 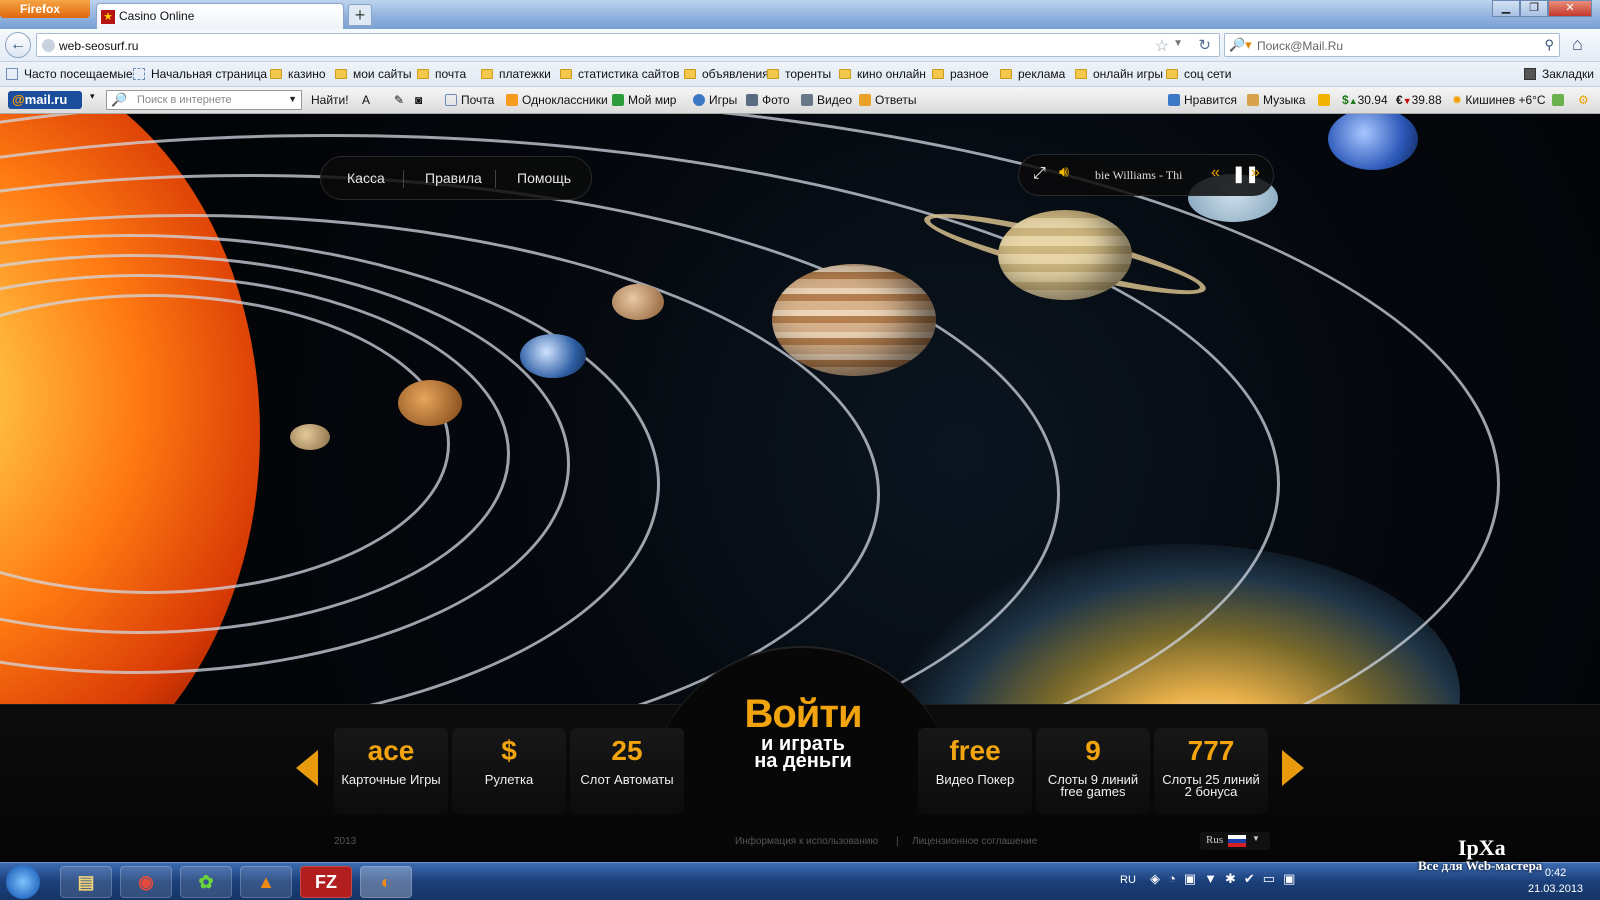 What do you see at coordinates (768, 100) in the screenshot?
I see `link-photo: Фото` at bounding box center [768, 100].